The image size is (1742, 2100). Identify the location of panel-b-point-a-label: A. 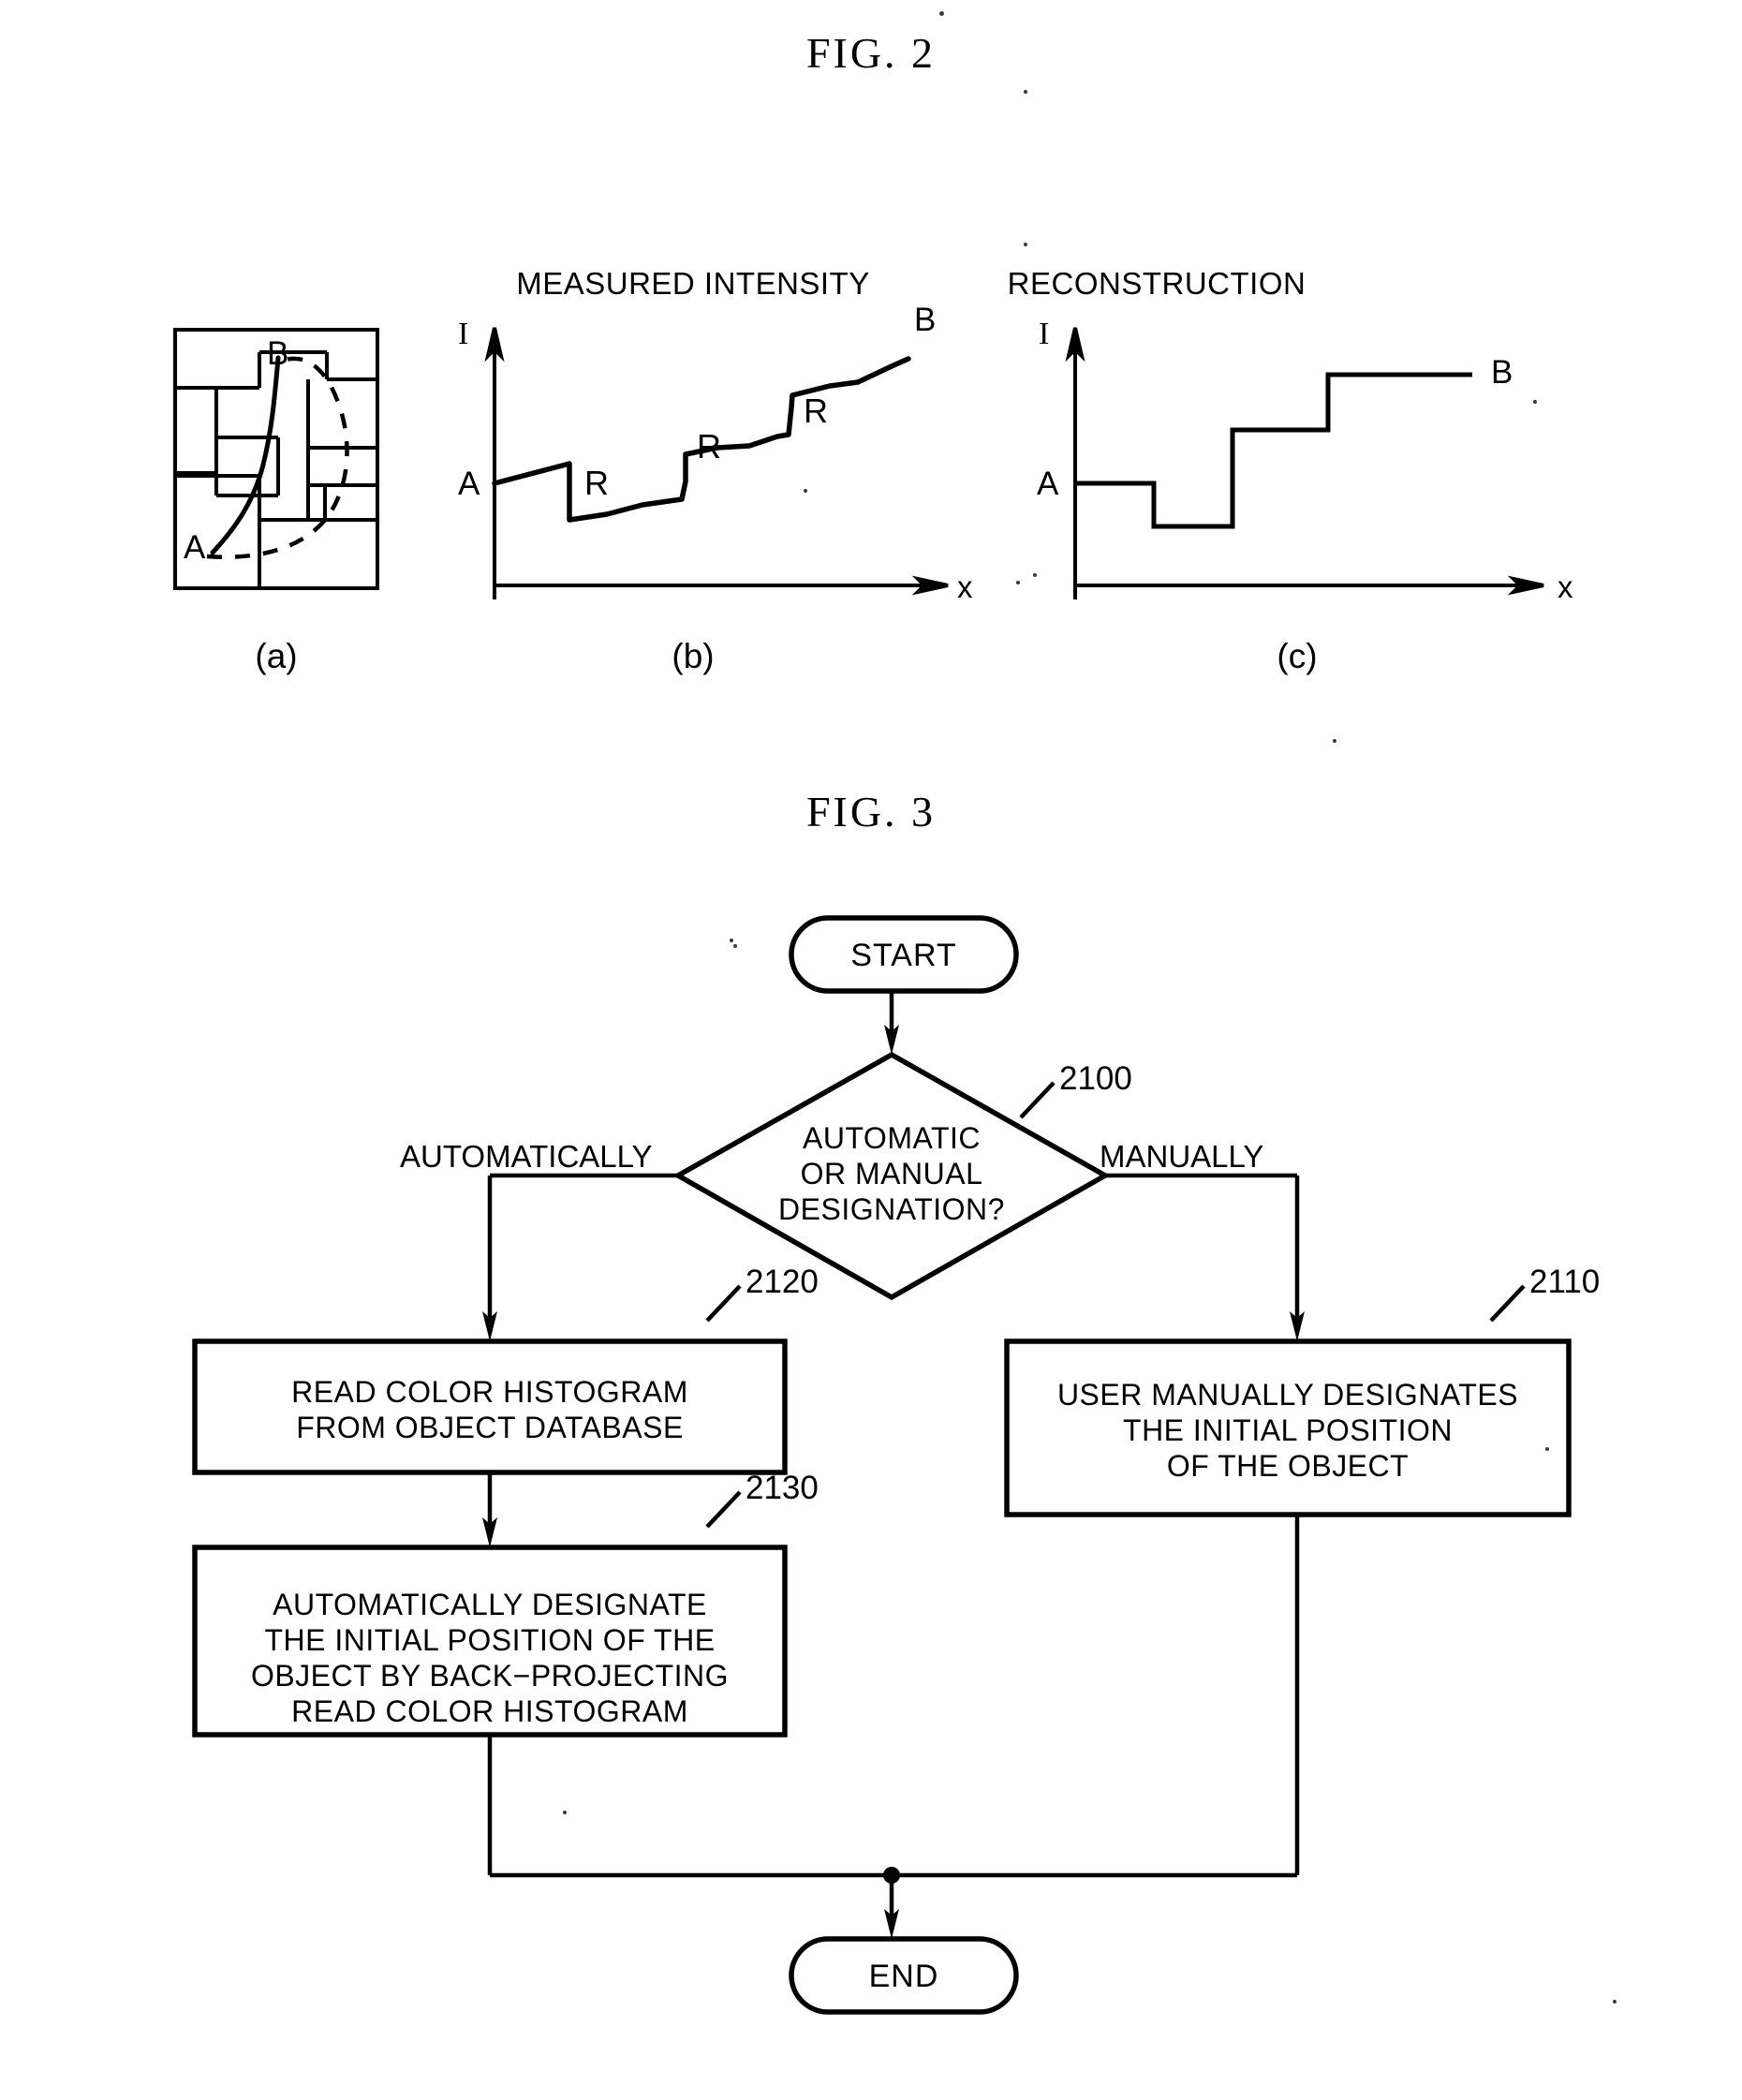
(469, 484).